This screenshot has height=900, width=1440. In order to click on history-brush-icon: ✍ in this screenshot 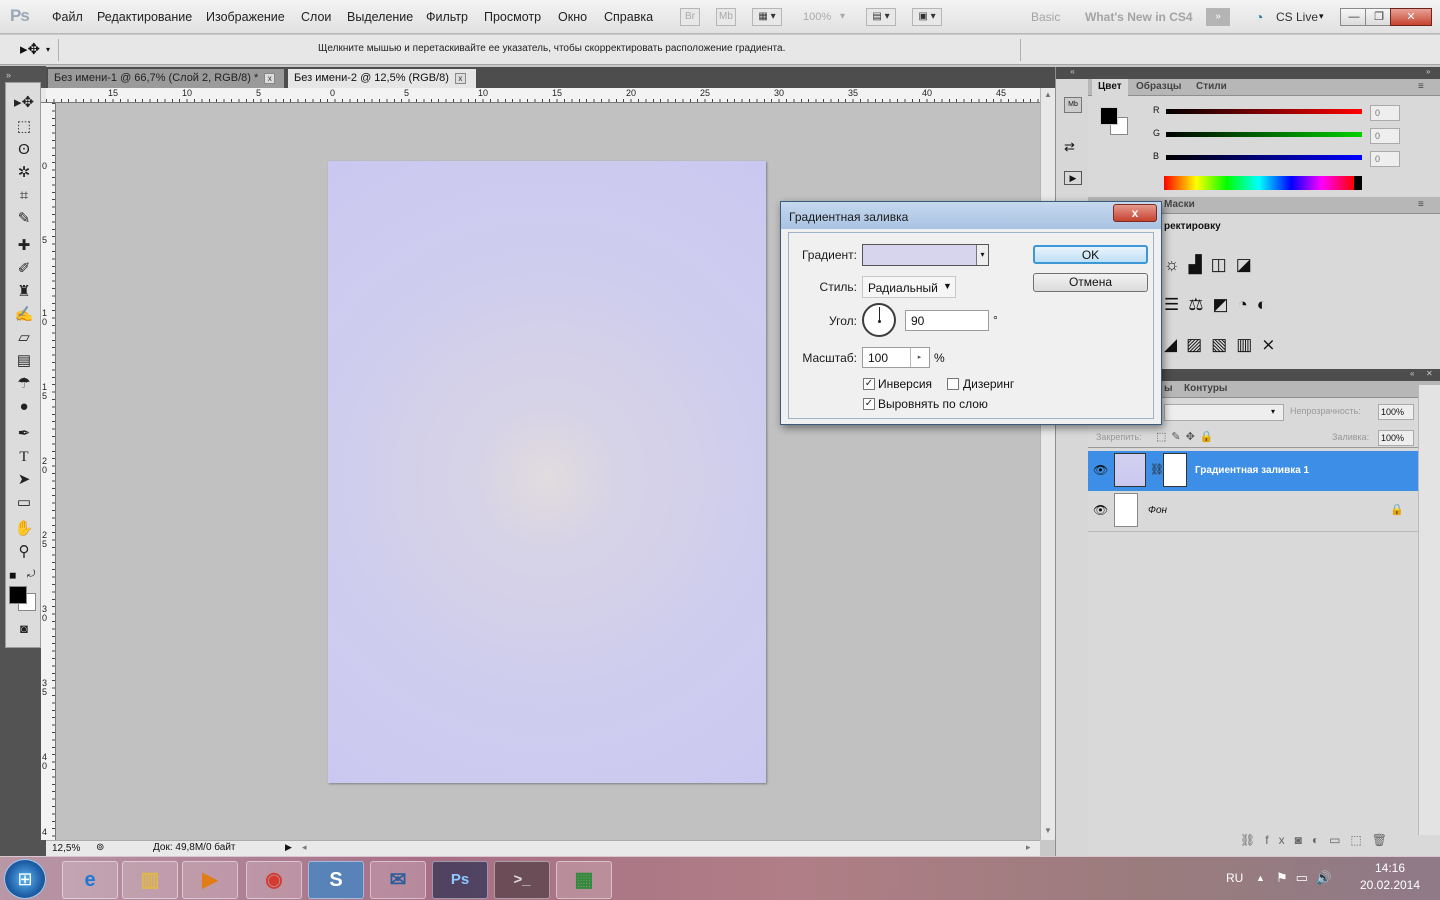, I will do `click(24, 315)`.